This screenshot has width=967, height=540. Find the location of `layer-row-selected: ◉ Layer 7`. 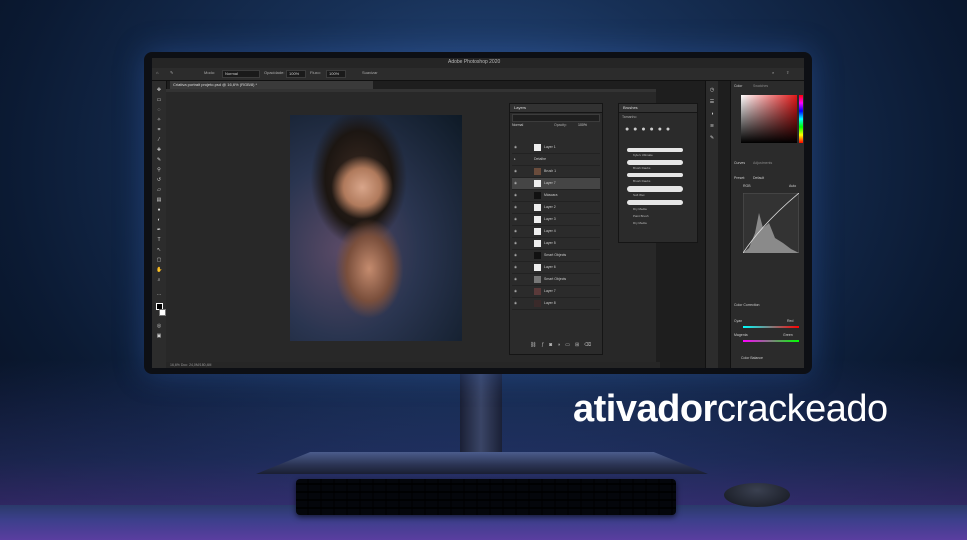

layer-row-selected: ◉ Layer 7 is located at coordinates (556, 184).